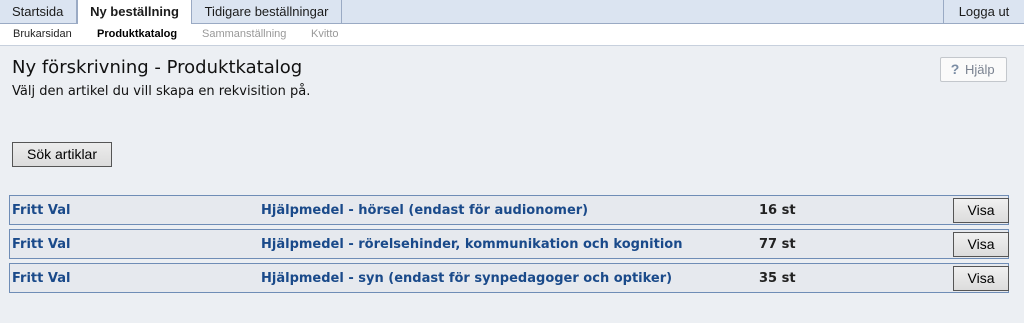 Image resolution: width=1024 pixels, height=323 pixels. I want to click on tab-tidigare-bestallningar: Tidigare beställningar, so click(267, 12).